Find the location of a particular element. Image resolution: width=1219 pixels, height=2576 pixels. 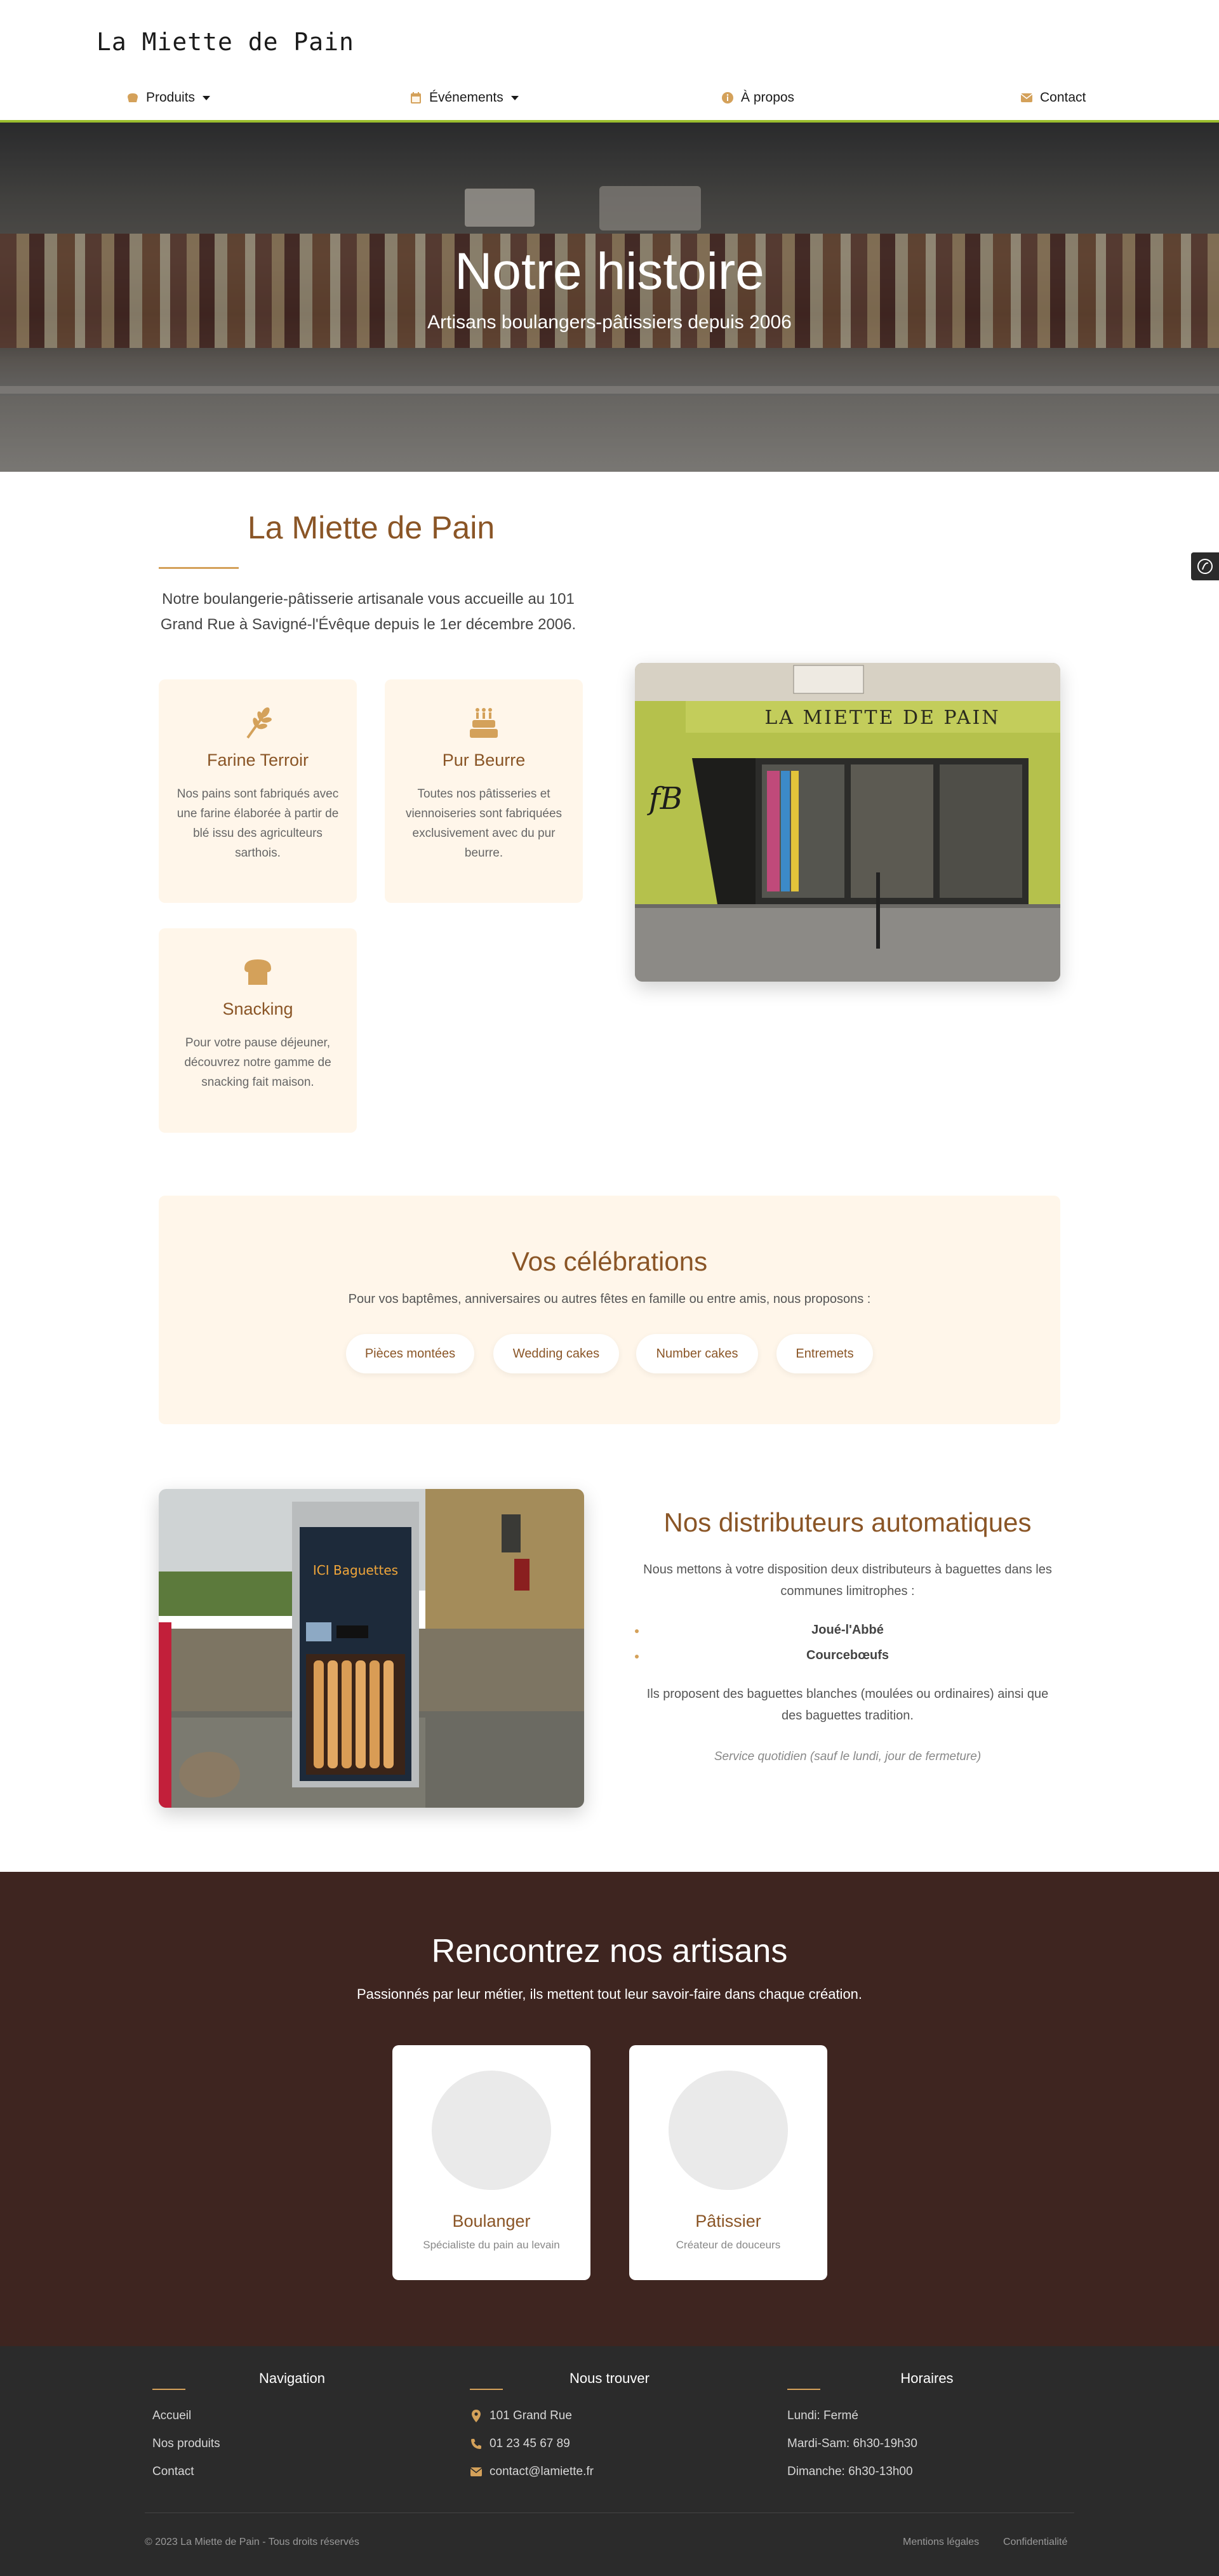

footer-email: contact@lamiette.fr is located at coordinates (532, 2472).